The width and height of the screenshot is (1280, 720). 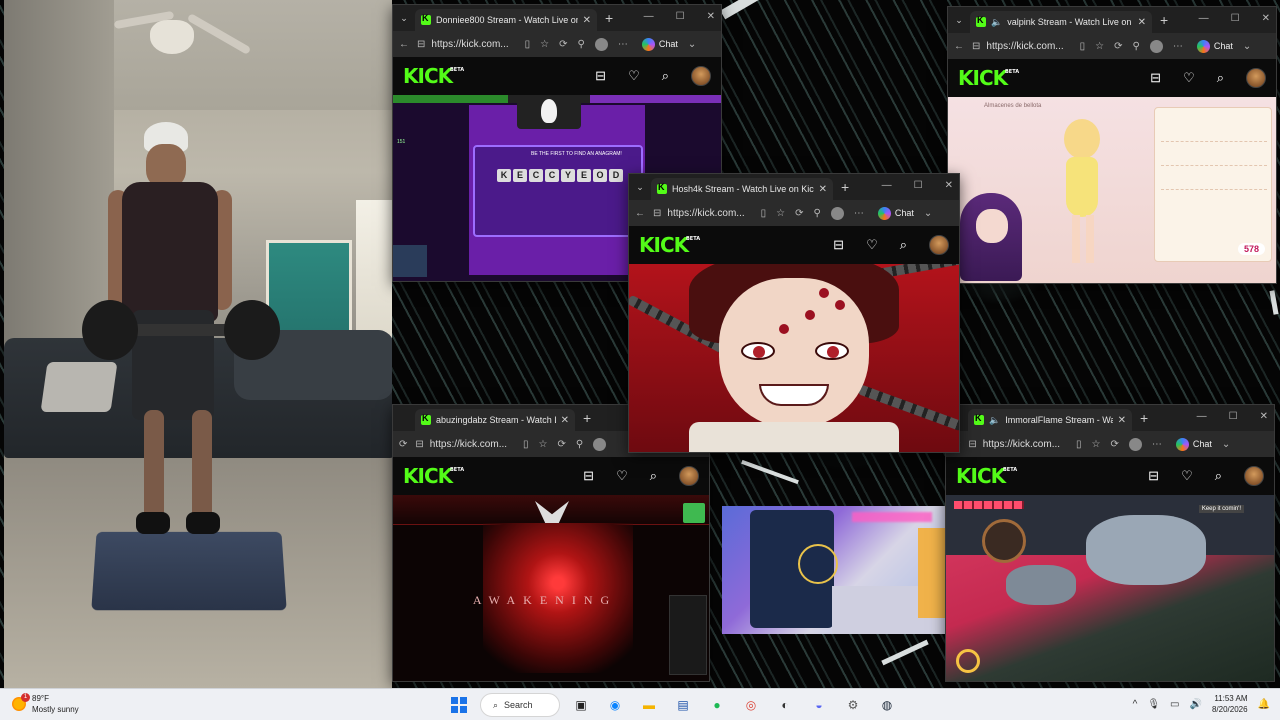 What do you see at coordinates (1061, 22) in the screenshot?
I see `browser-tab: 🔈 valpink Stream - Watch Live on Kick ✕` at bounding box center [1061, 22].